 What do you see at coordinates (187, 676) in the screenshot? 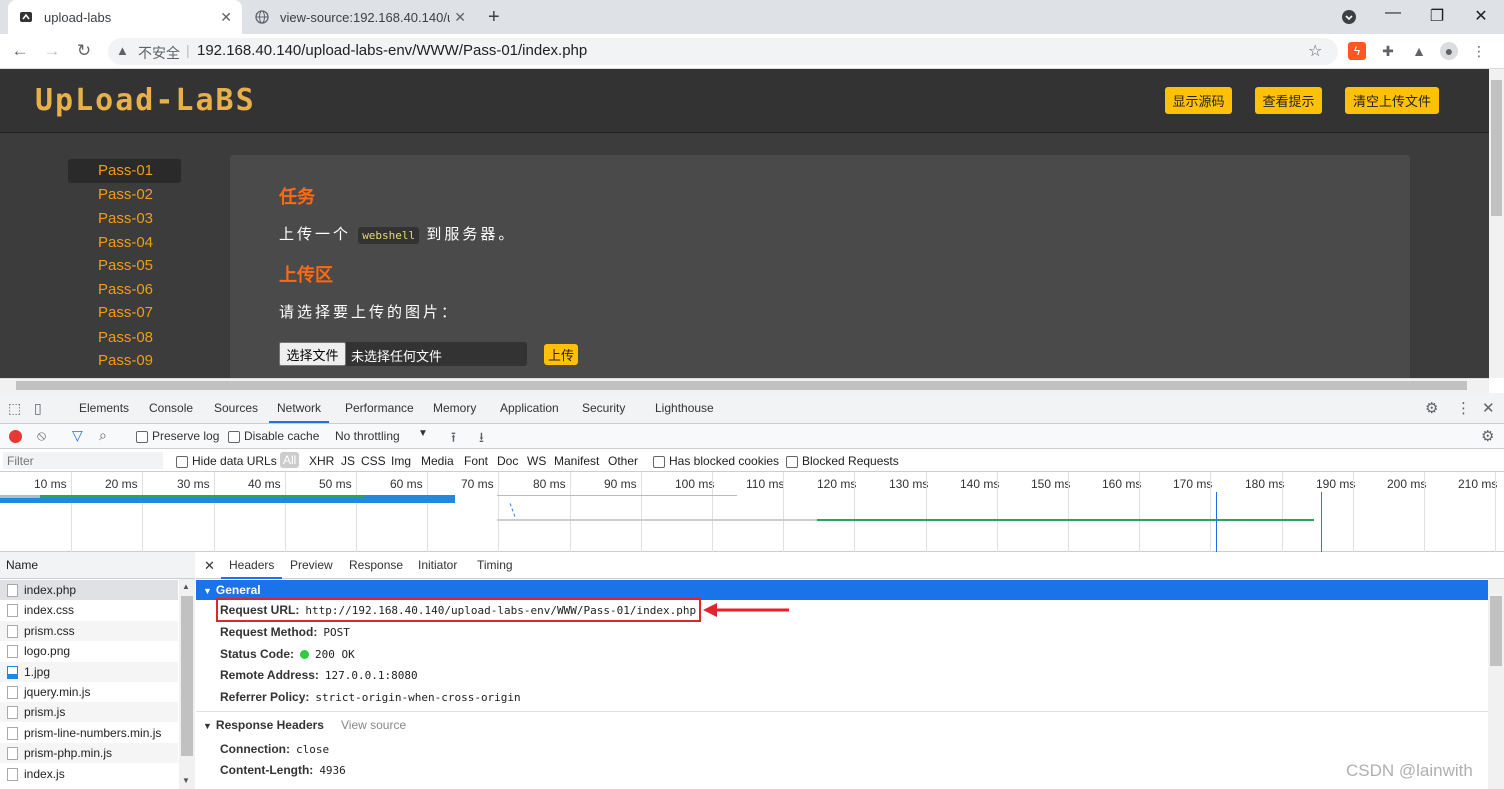
I see `request-list-scroll-thumb` at bounding box center [187, 676].